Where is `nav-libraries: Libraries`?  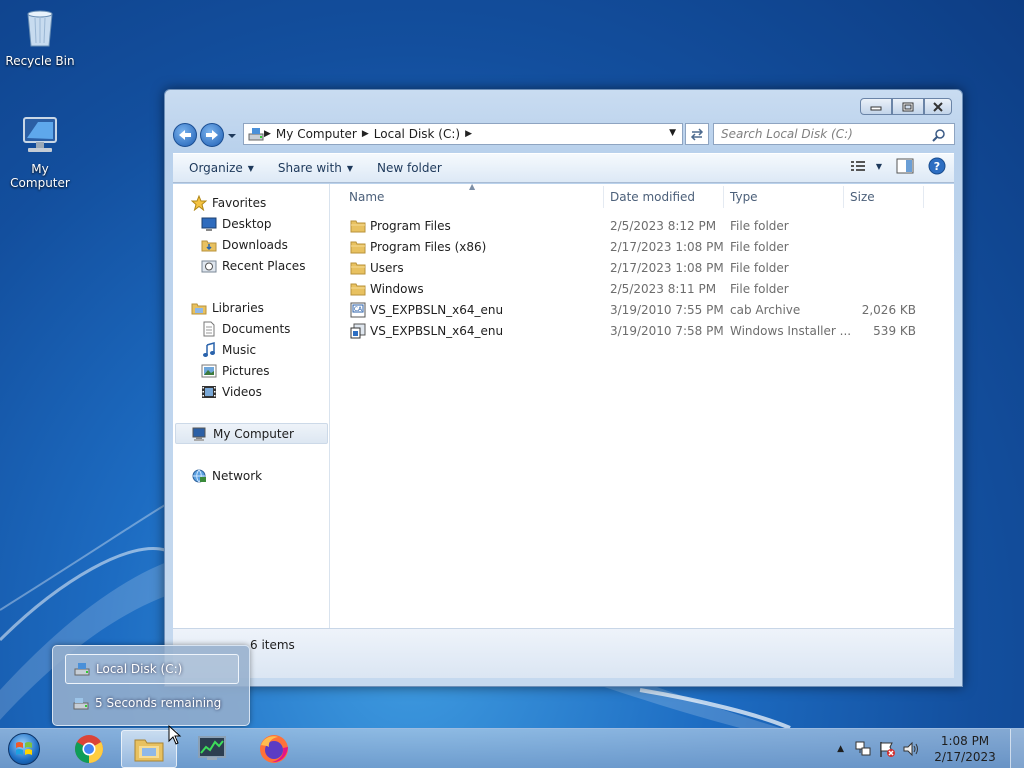
nav-libraries: Libraries is located at coordinates (227, 307).